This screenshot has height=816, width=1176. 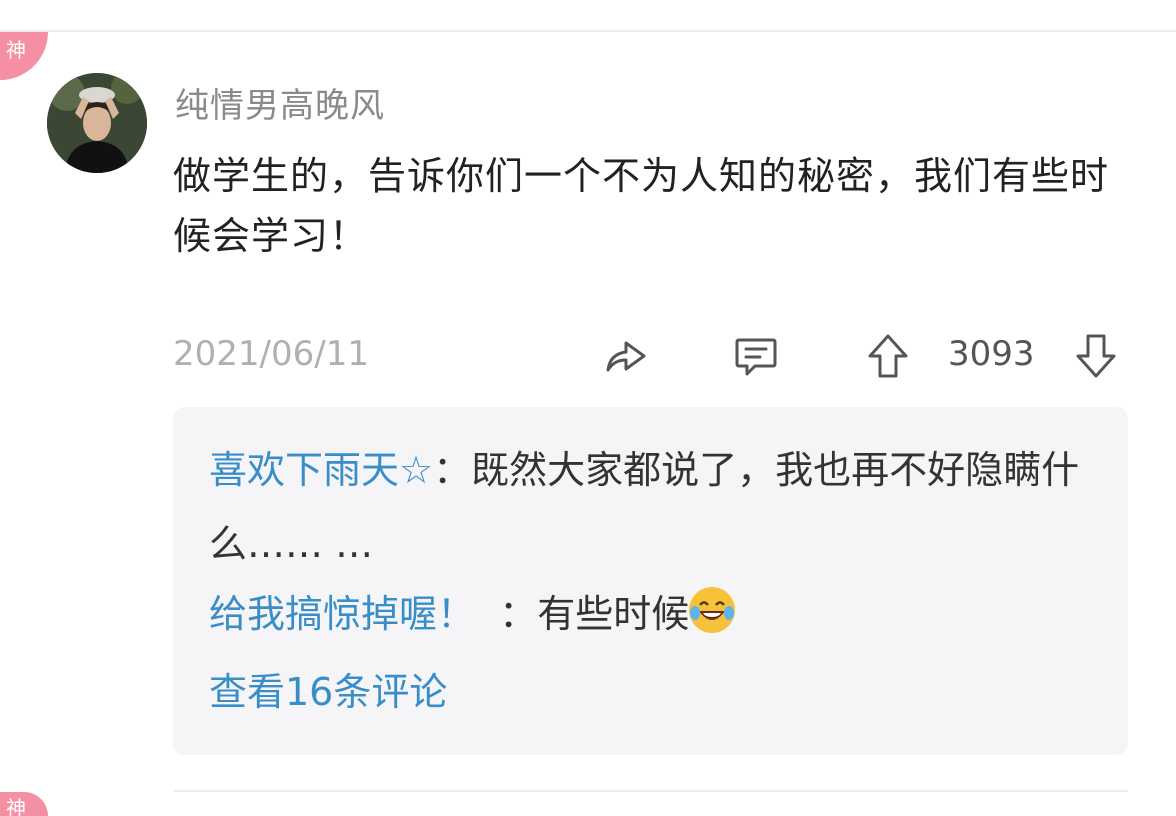 What do you see at coordinates (650, 791) in the screenshot?
I see `bottom-divider` at bounding box center [650, 791].